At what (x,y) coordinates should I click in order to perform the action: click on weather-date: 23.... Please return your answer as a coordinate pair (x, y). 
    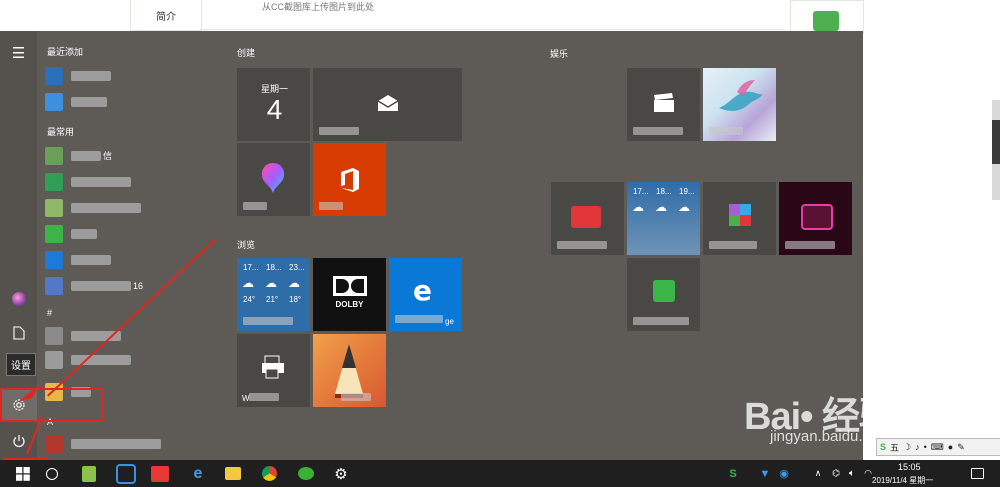
    Looking at the image, I should click on (297, 267).